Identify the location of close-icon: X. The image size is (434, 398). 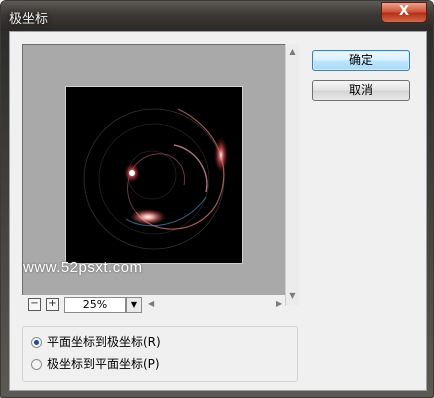
(404, 11).